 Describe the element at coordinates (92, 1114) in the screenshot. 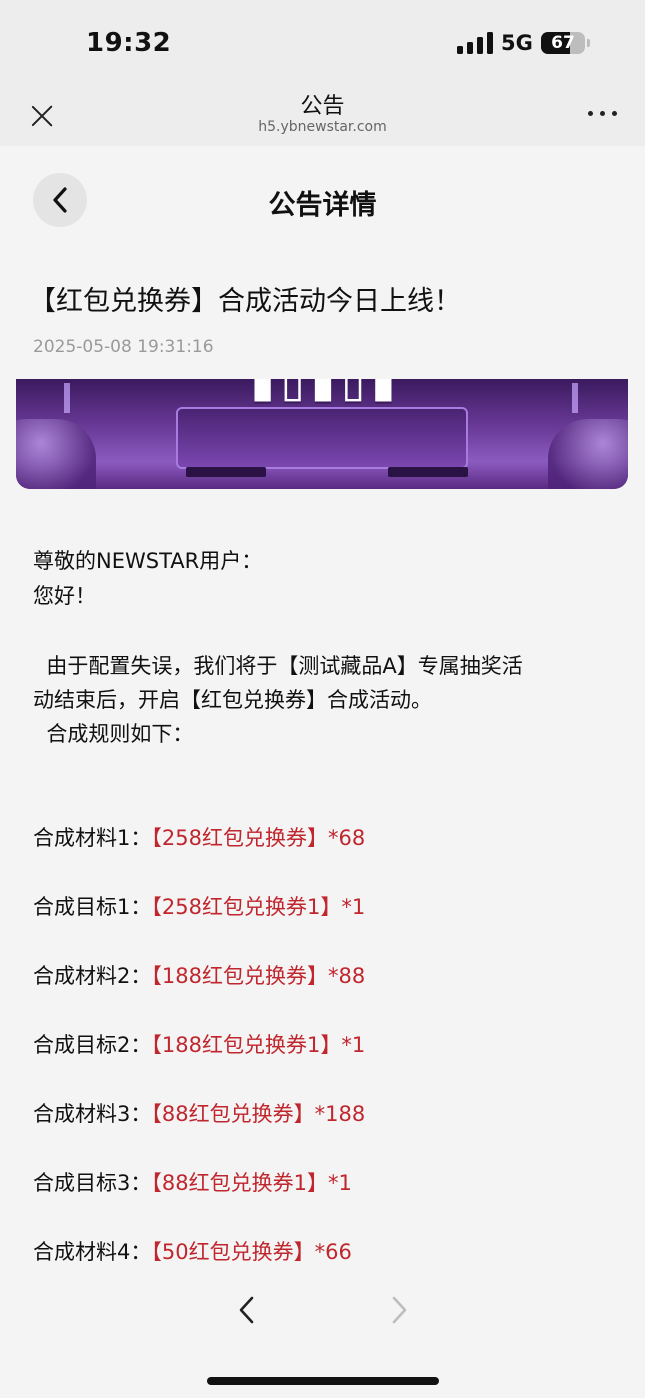

I see `rule-label: 合成材料3：` at that location.